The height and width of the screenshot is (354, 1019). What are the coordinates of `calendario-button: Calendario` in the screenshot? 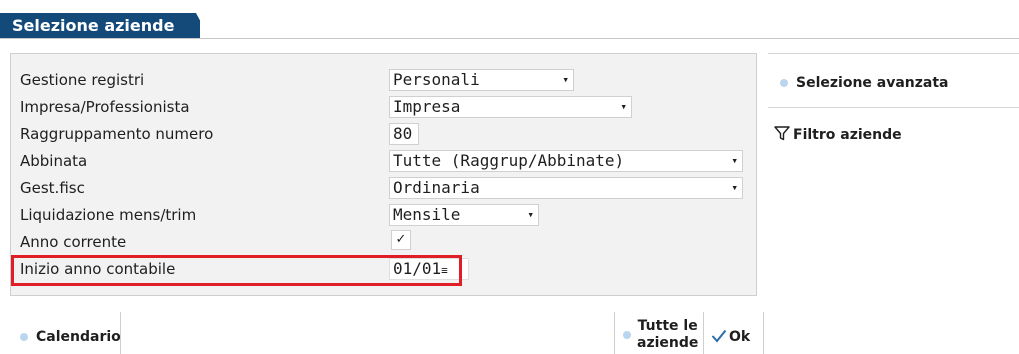 It's located at (70, 337).